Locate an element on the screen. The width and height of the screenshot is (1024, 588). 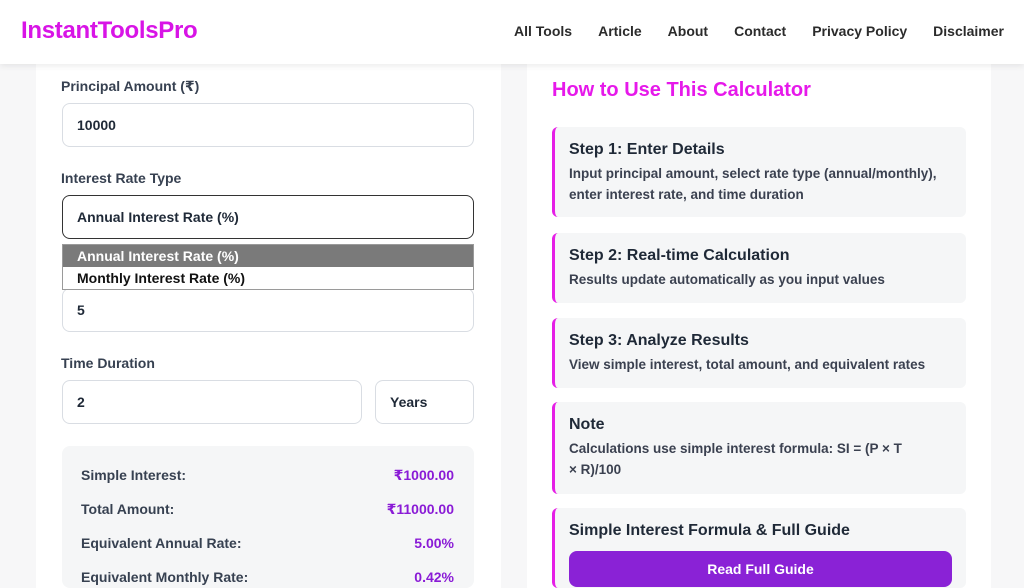
step-title: Step 1: Enter Details is located at coordinates (647, 149).